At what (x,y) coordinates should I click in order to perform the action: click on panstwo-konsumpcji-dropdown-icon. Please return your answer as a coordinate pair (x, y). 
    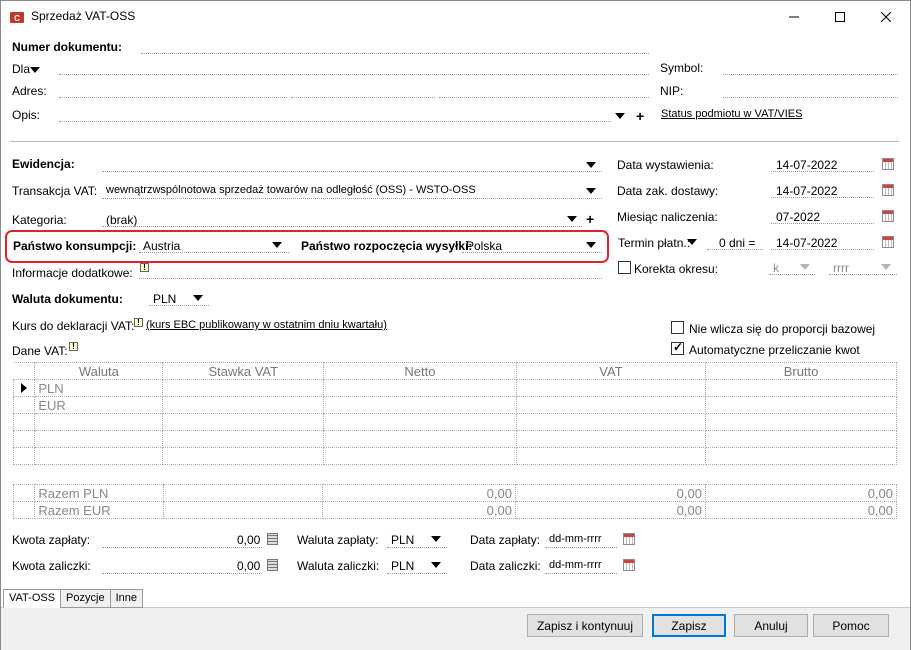
    Looking at the image, I should click on (277, 245).